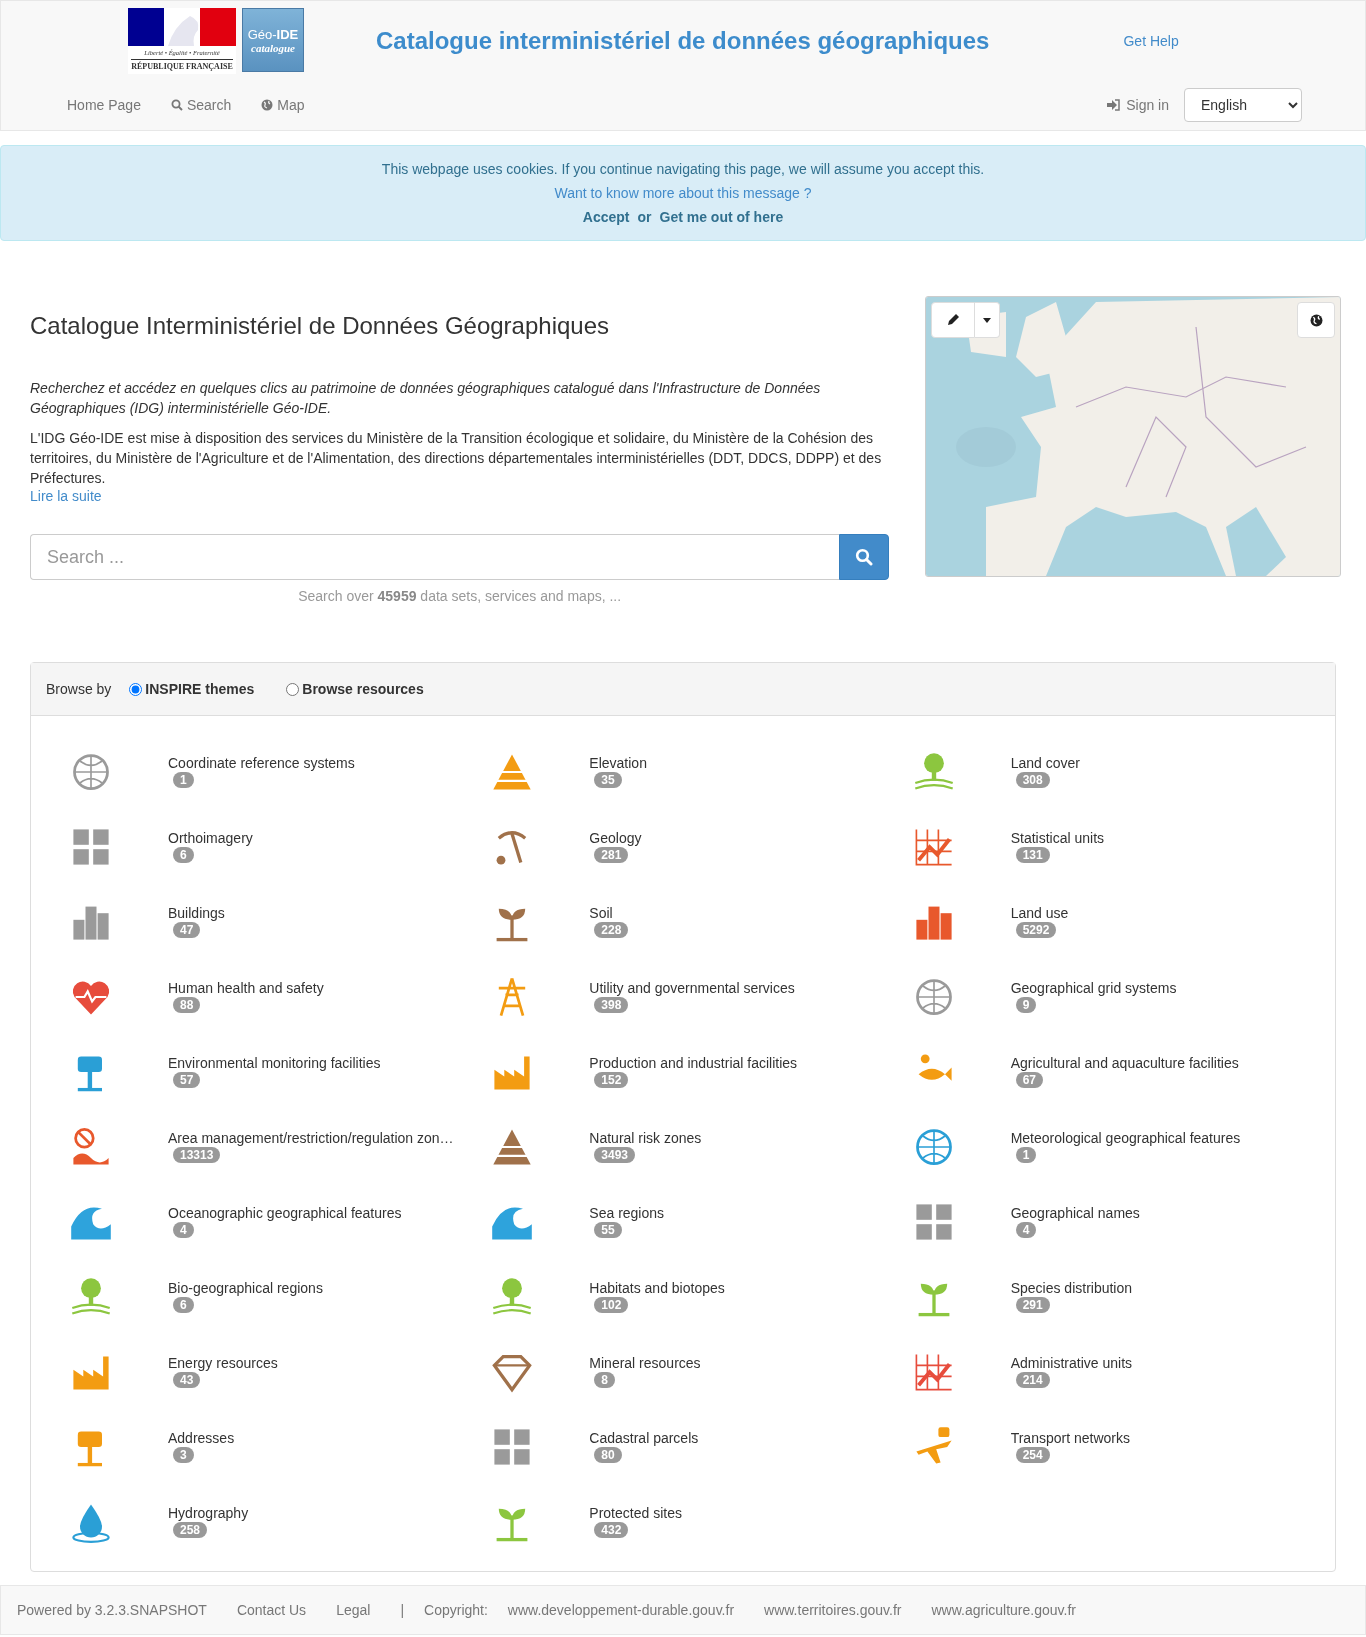  Describe the element at coordinates (201, 105) in the screenshot. I see `nav-link: Search` at that location.